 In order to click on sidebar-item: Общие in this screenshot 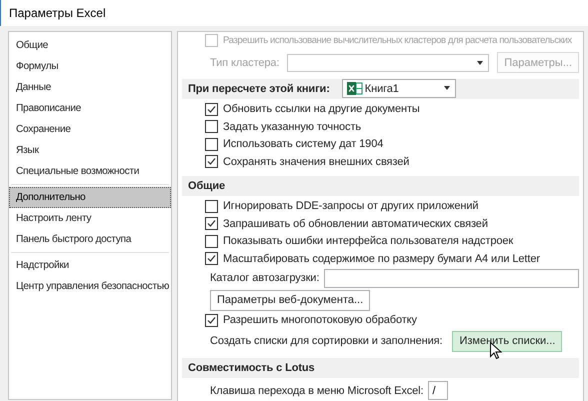, I will do `click(90, 45)`.